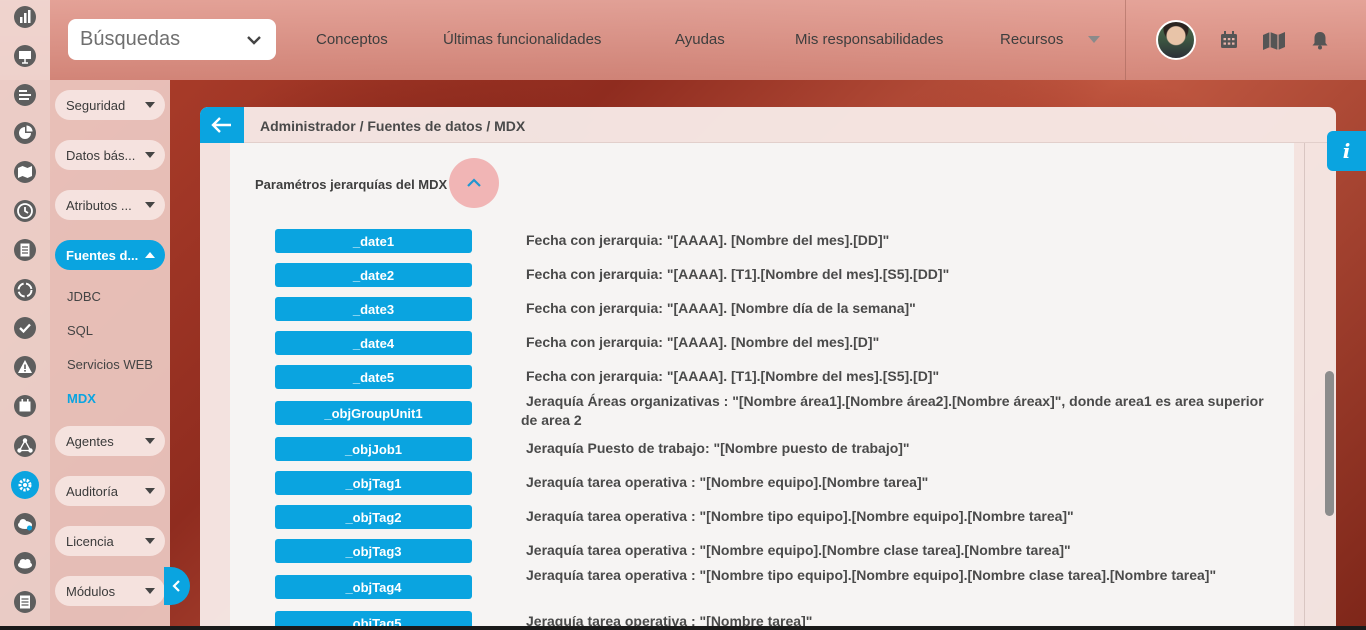 The image size is (1366, 630). I want to click on param-tag: _objTag2, so click(373, 517).